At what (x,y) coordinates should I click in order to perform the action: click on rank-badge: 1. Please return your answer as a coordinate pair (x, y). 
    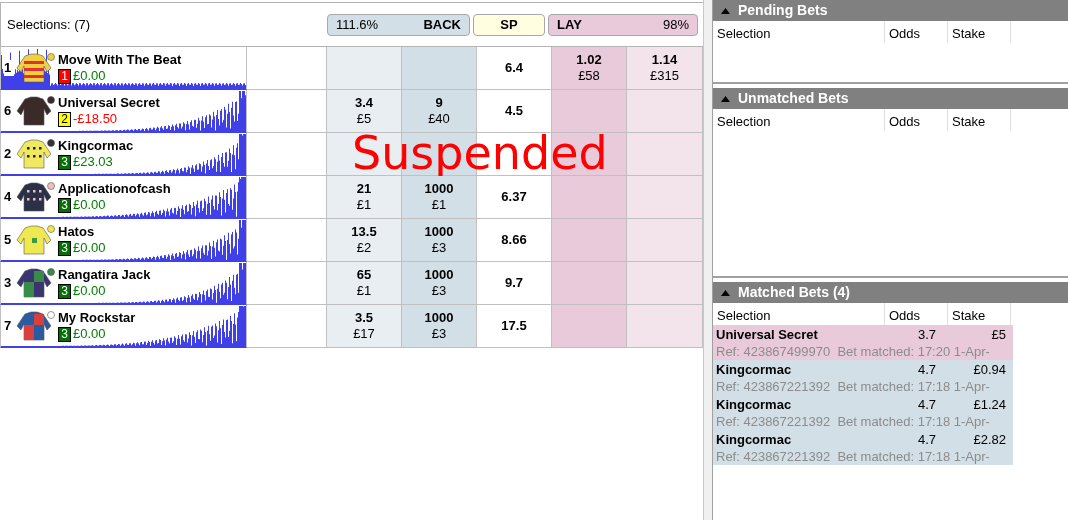
    Looking at the image, I should click on (64, 76).